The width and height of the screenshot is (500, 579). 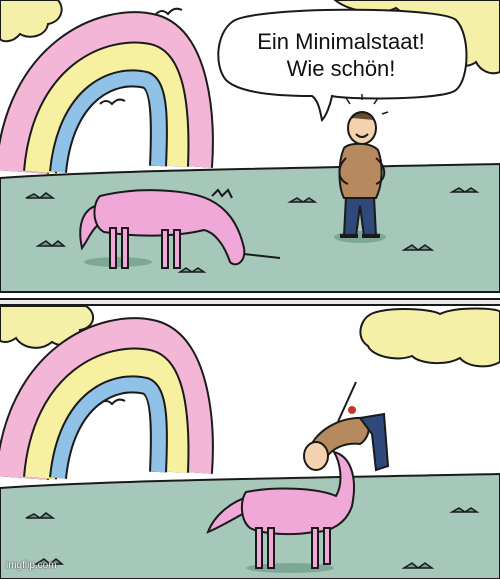 I want to click on cloud-top-left, so click(x=31, y=21).